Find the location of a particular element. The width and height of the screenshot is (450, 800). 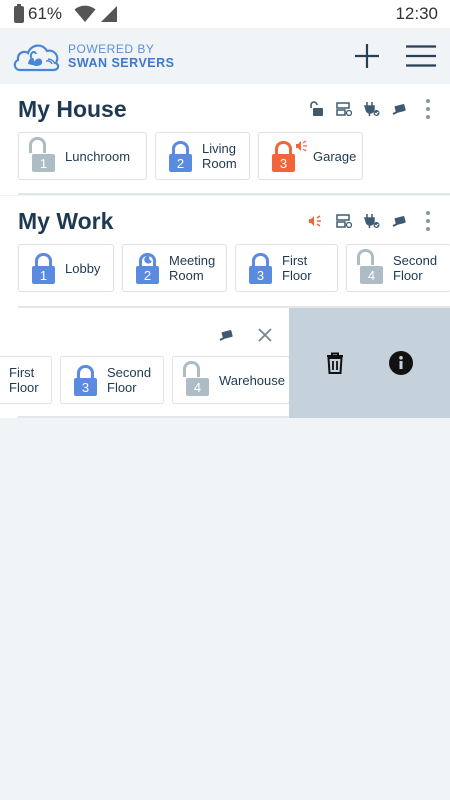

logo-line2: SWAN SERVERS is located at coordinates (121, 63).